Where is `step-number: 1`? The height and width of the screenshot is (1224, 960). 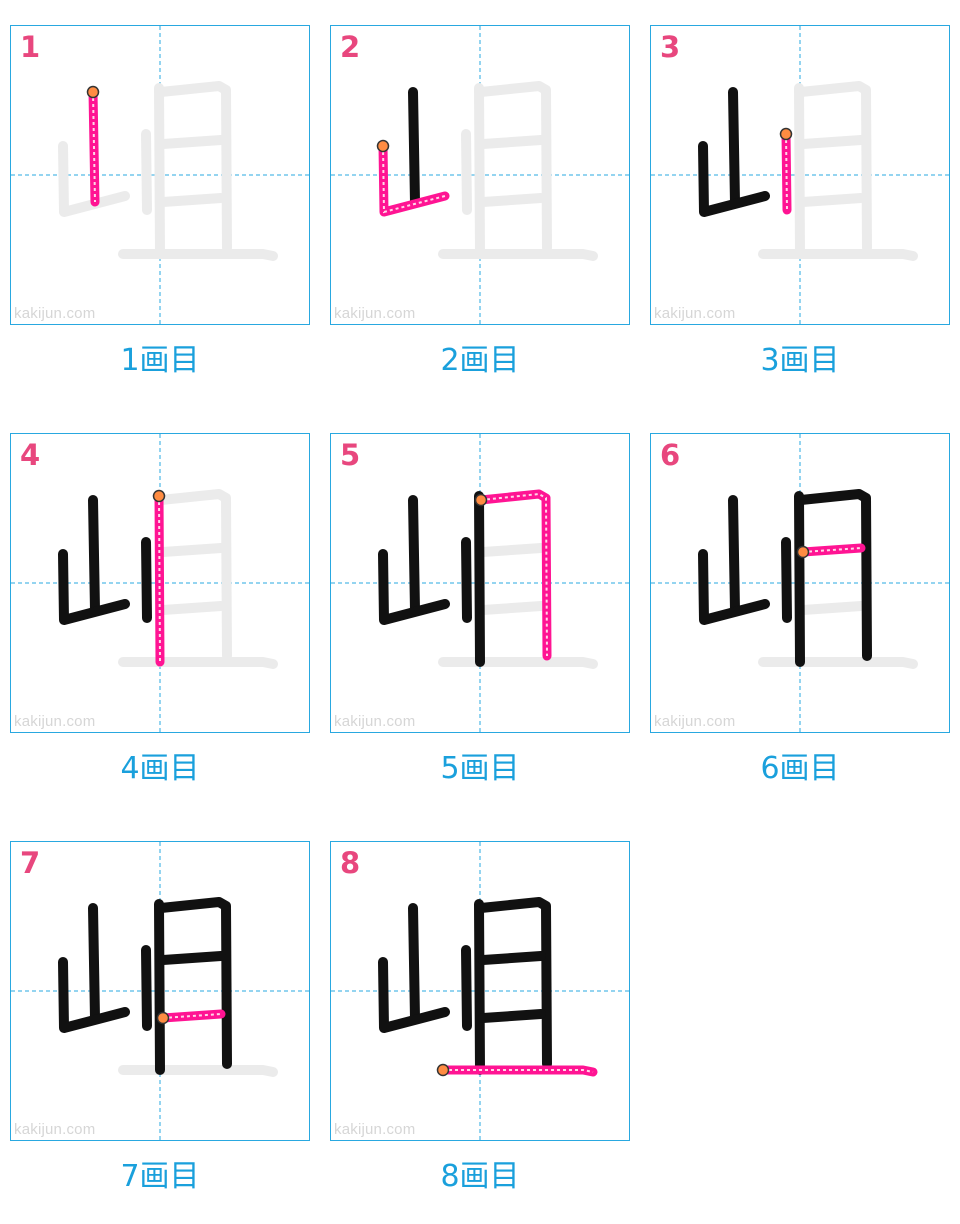
step-number: 1 is located at coordinates (30, 47).